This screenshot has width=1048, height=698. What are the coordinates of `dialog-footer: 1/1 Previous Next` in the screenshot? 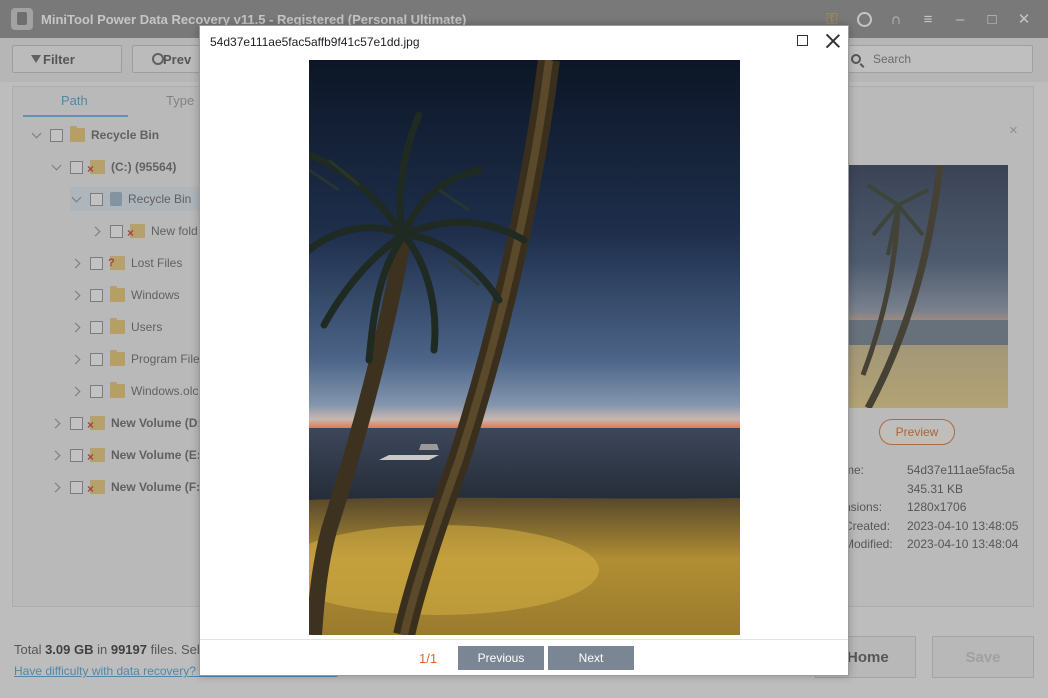 It's located at (524, 657).